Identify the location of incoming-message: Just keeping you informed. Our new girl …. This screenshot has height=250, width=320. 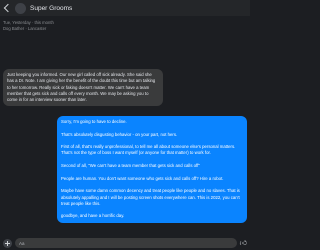
(83, 88).